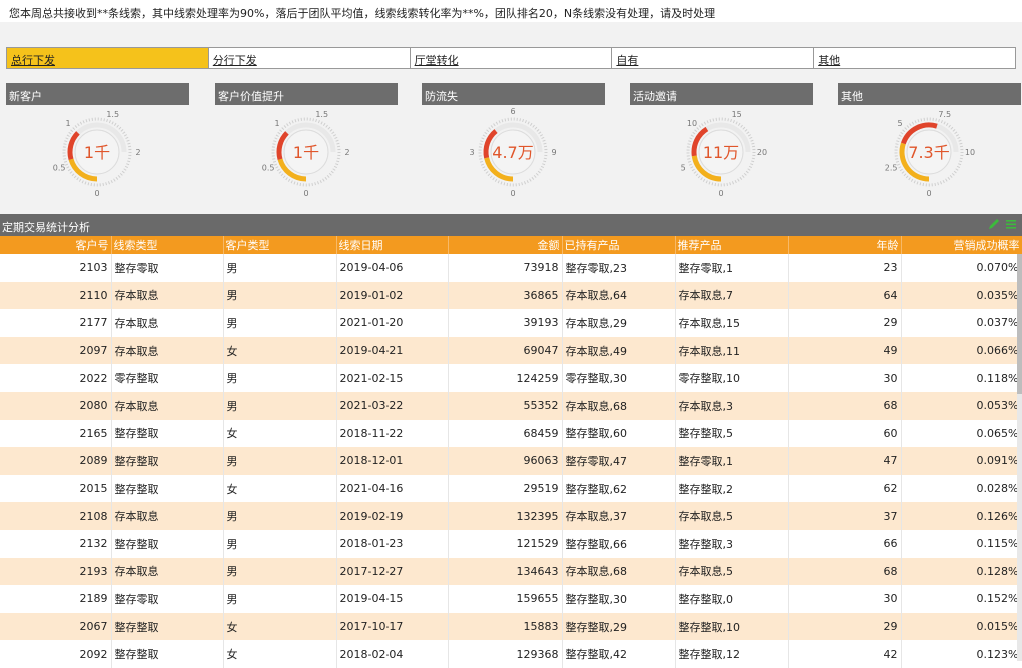  Describe the element at coordinates (961, 405) in the screenshot. I see `table-cell: 0.053%` at that location.